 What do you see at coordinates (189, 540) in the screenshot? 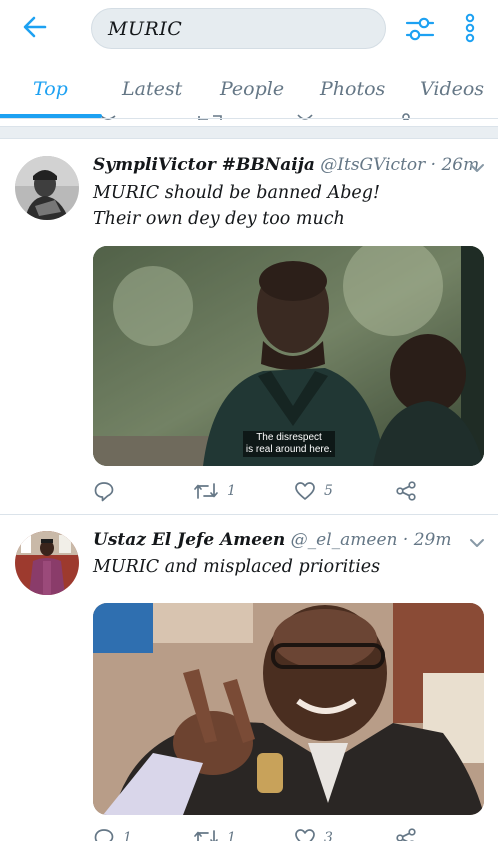
I see `display-name: Ustaz El Jefe Ameen` at bounding box center [189, 540].